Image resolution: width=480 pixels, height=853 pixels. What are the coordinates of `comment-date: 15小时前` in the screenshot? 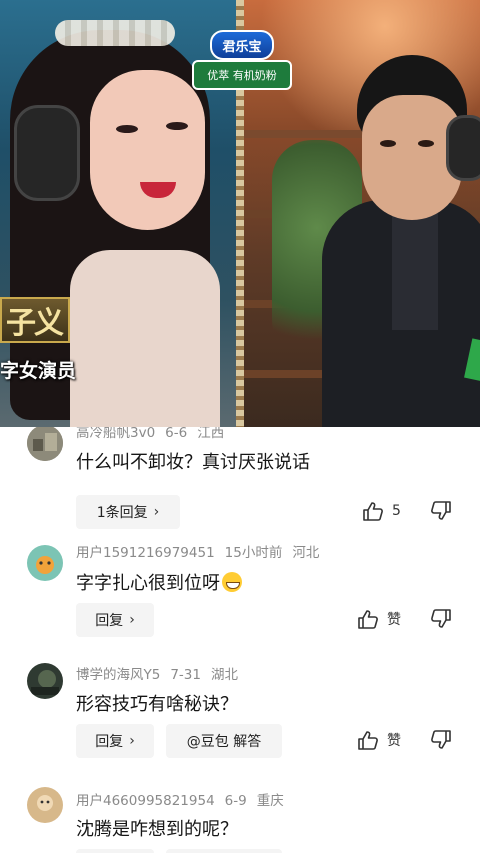 It's located at (253, 553).